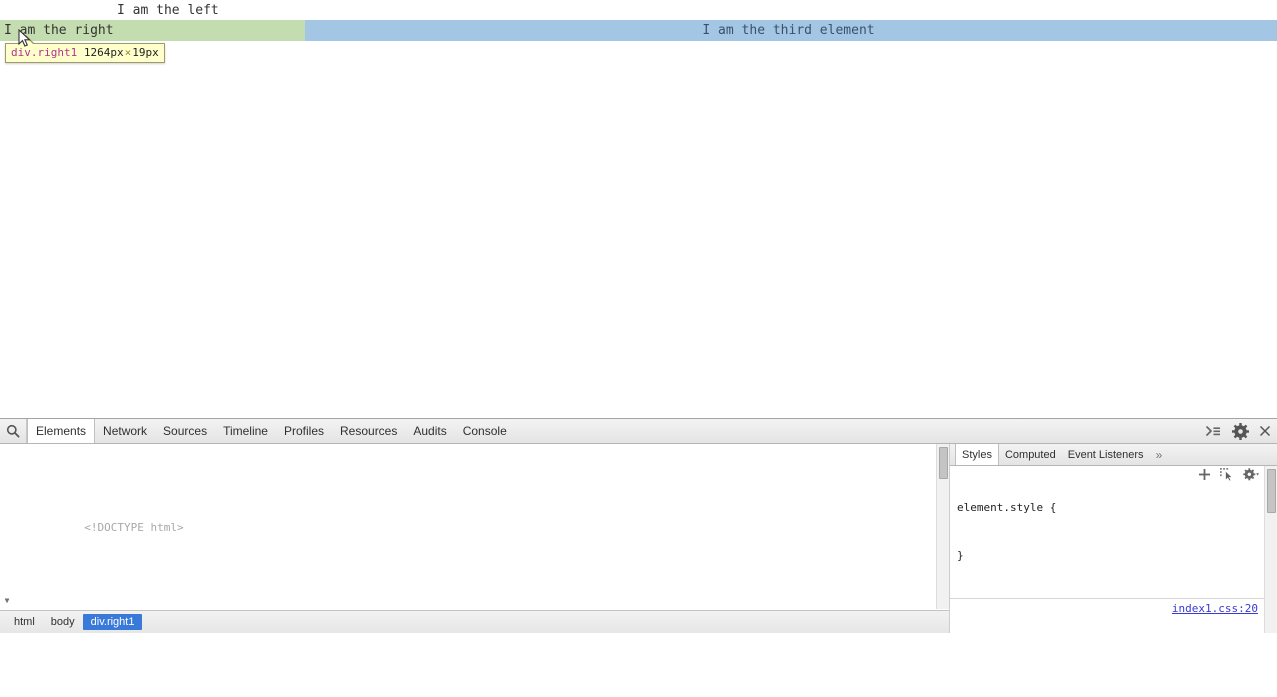  Describe the element at coordinates (24, 38) in the screenshot. I see `mouse-cursor-icon` at that location.